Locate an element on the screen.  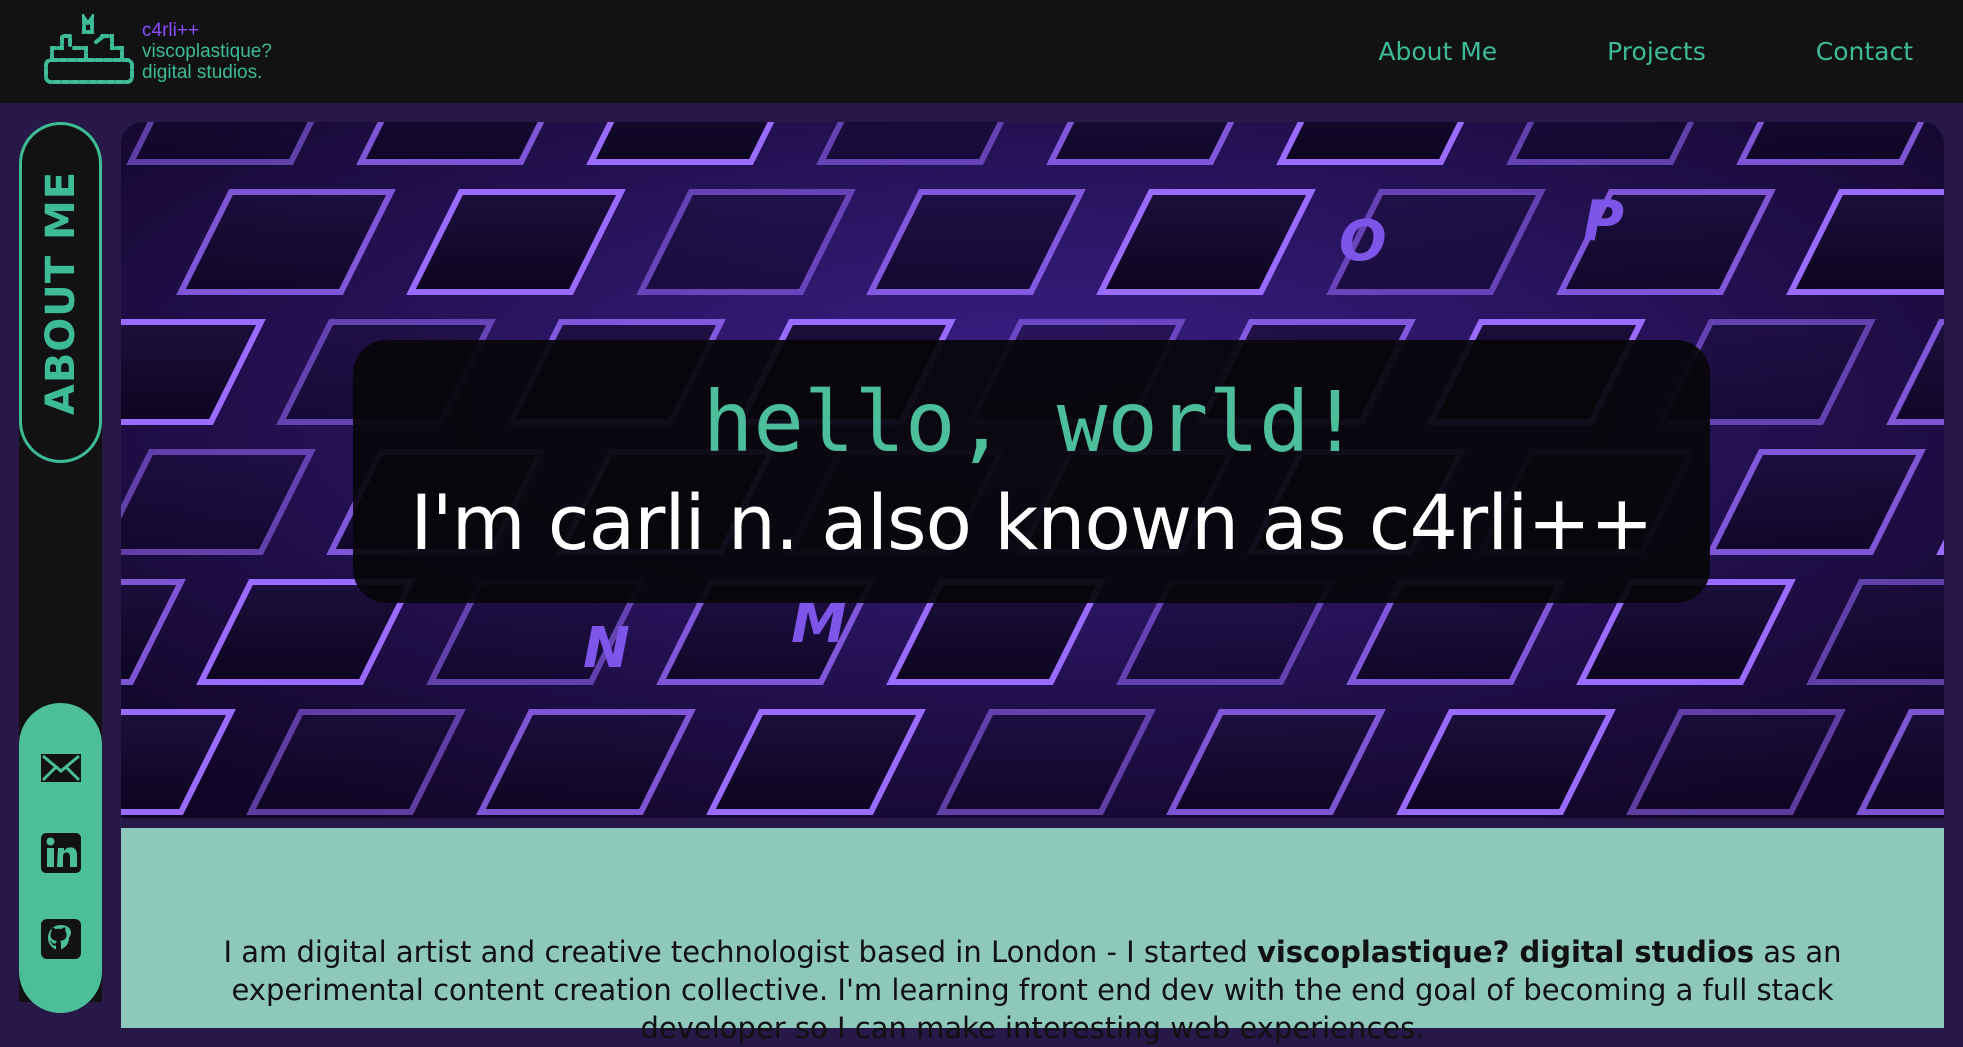
about-me-section-tab: ABOUT ME is located at coordinates (60, 292).